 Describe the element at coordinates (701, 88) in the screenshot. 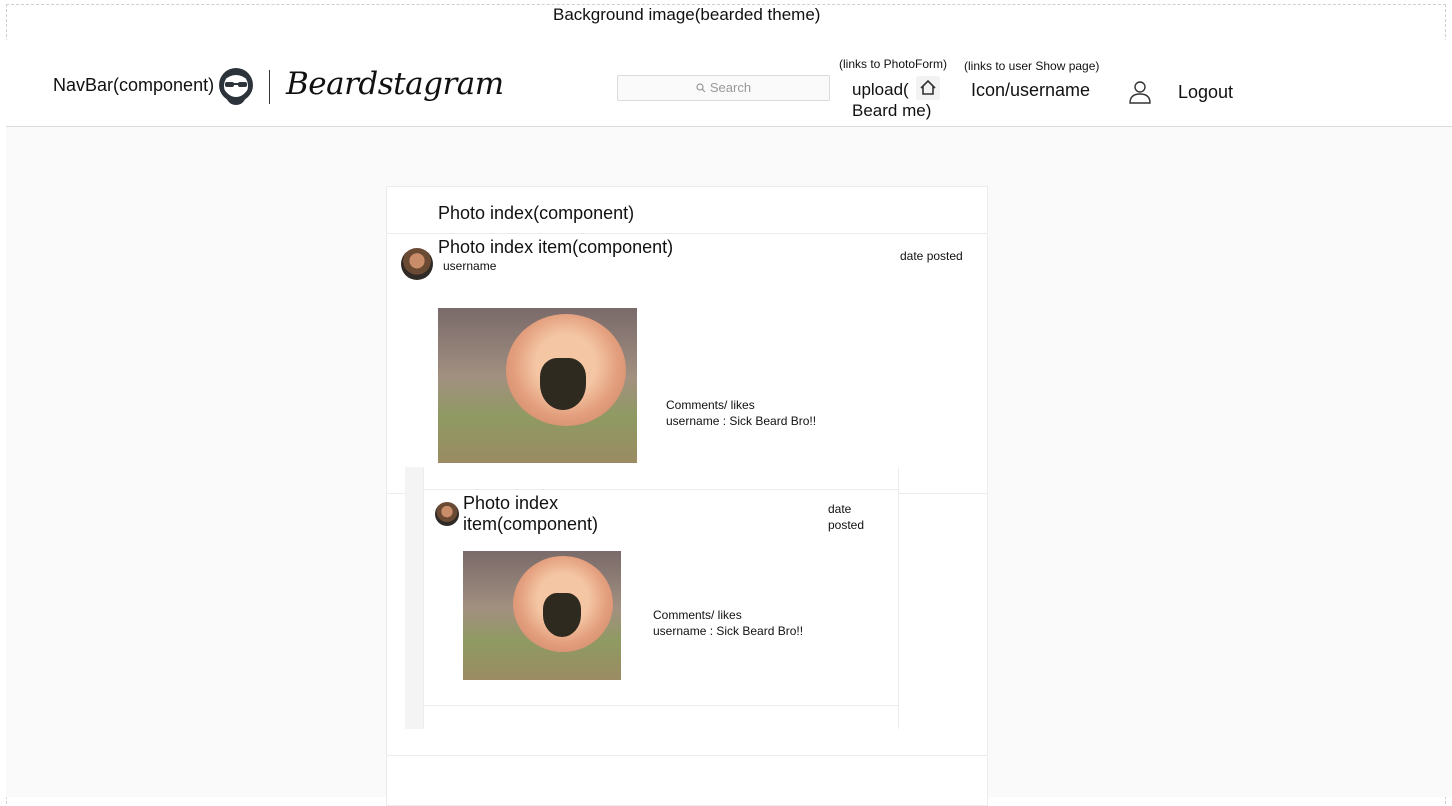

I see `search-icon` at that location.